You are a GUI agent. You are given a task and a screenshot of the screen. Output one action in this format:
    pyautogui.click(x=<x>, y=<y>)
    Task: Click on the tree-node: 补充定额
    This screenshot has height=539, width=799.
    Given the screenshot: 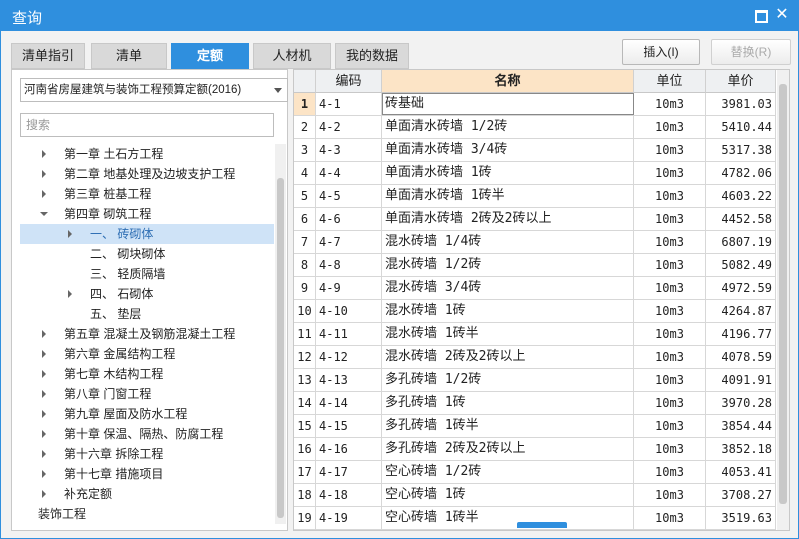 What is the action you would take?
    pyautogui.click(x=147, y=494)
    